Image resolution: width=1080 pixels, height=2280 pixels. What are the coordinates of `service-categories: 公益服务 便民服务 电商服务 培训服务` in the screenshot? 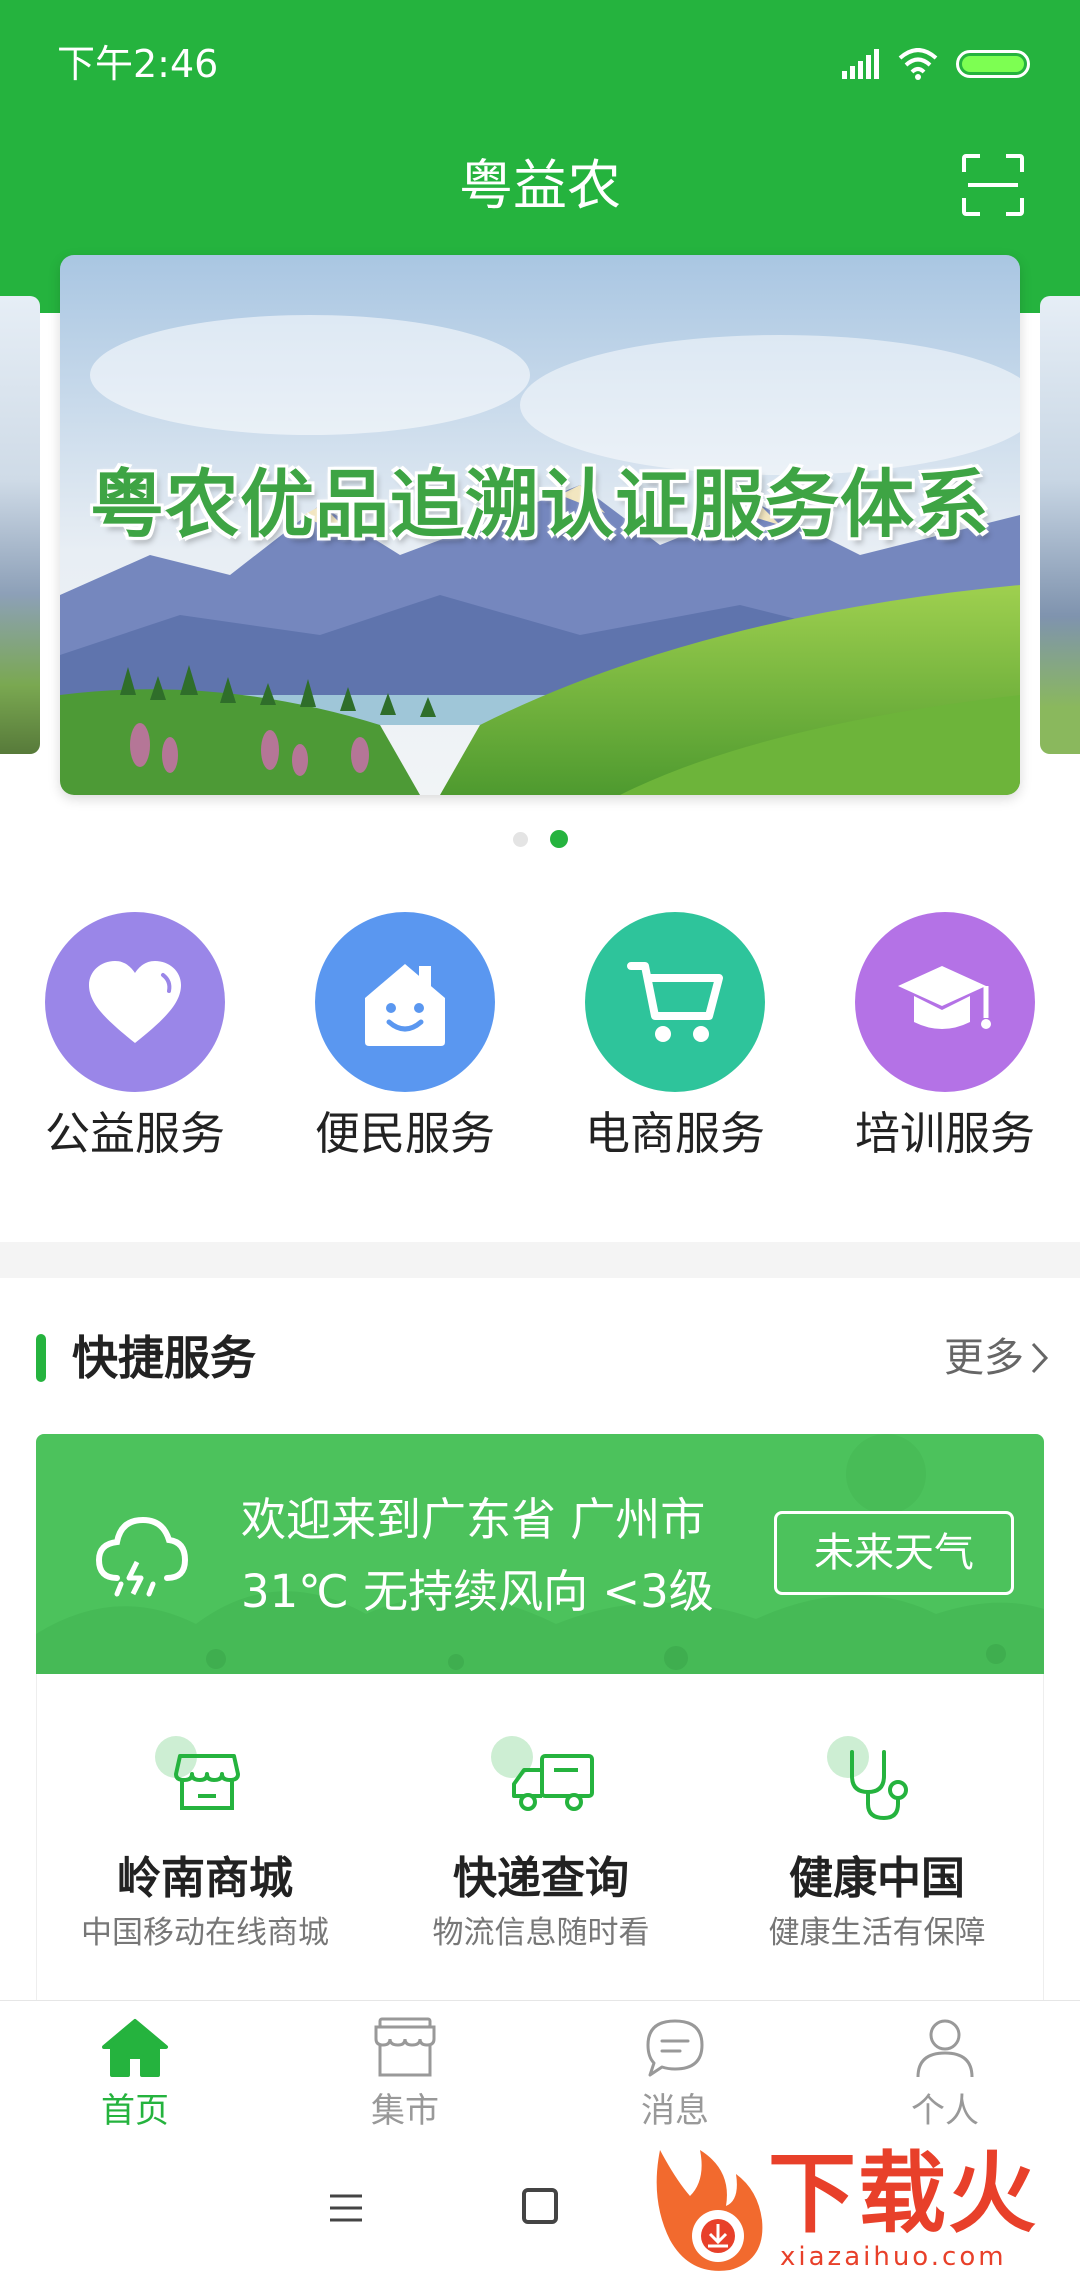 It's located at (540, 1042).